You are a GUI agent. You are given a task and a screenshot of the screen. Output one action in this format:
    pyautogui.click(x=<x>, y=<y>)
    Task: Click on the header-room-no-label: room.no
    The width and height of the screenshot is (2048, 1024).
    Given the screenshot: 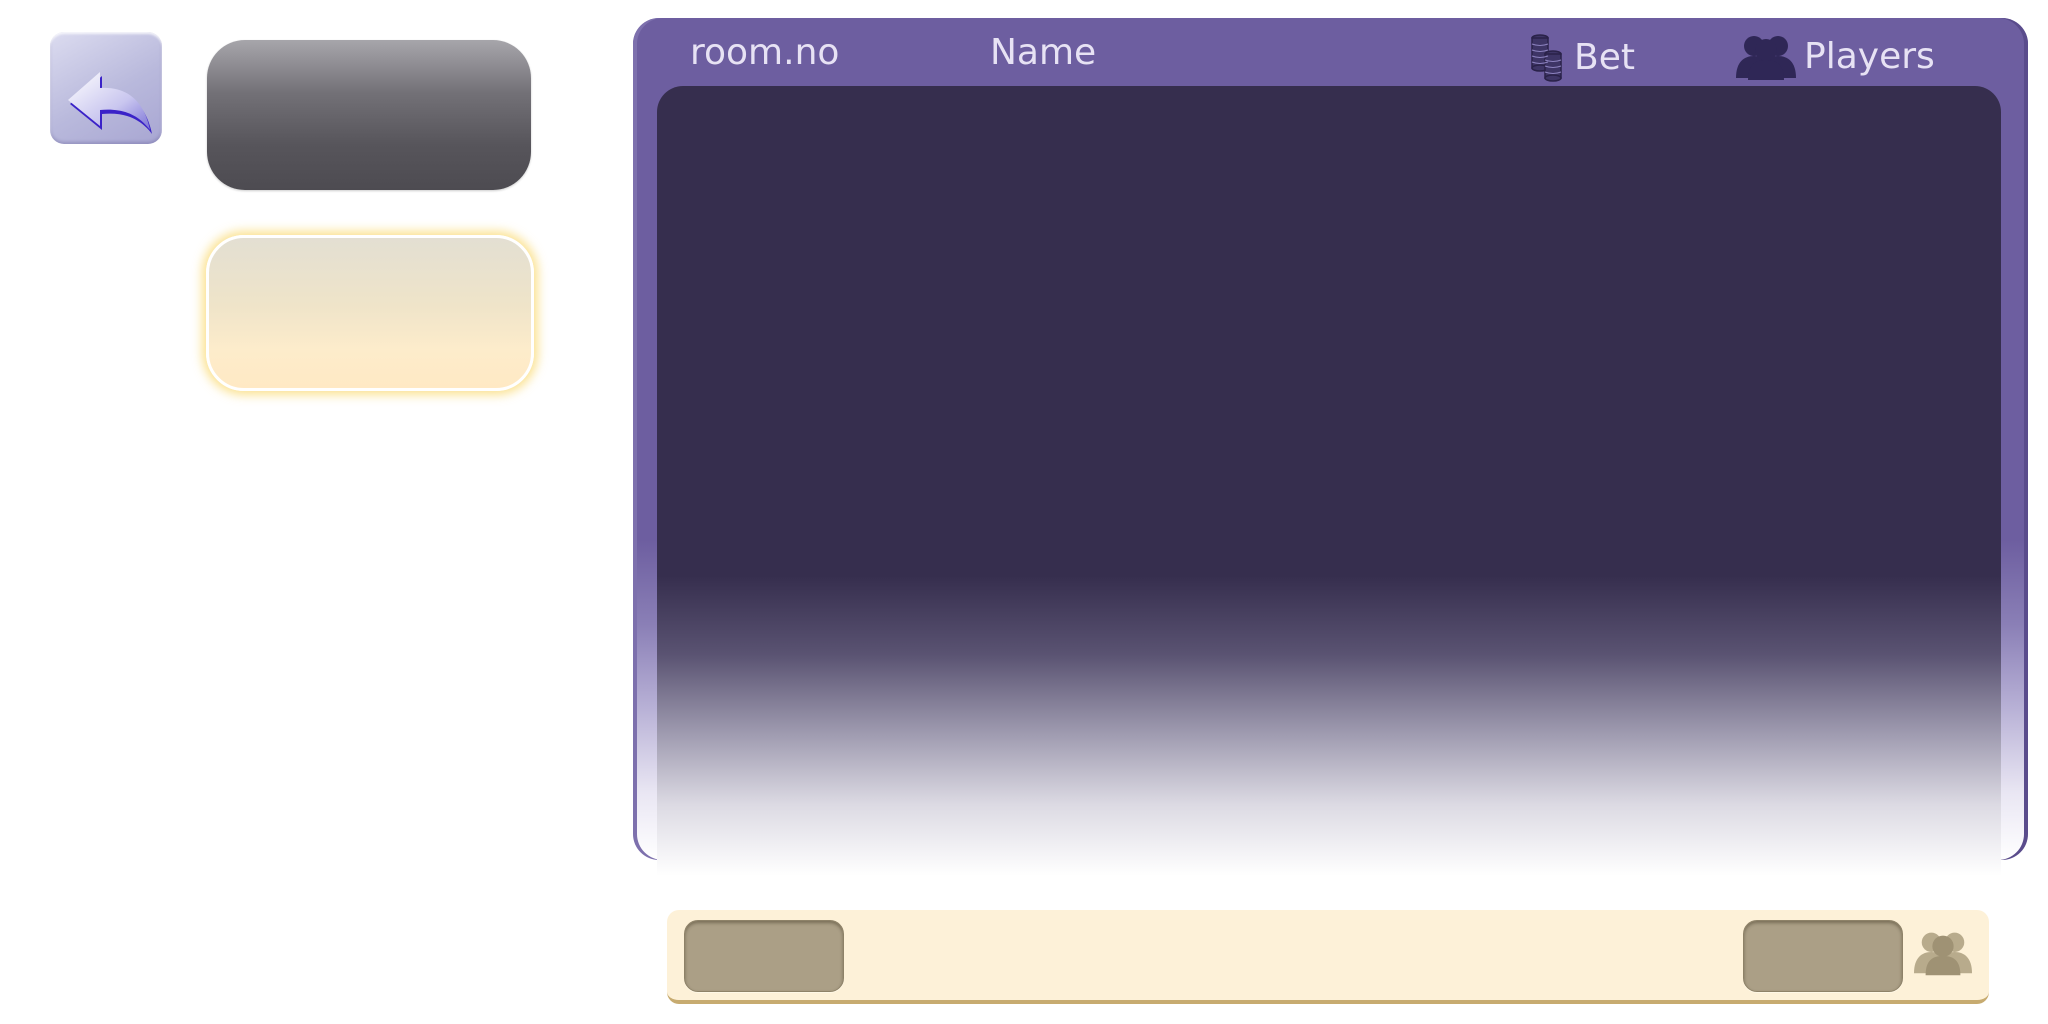 What is the action you would take?
    pyautogui.click(x=765, y=52)
    